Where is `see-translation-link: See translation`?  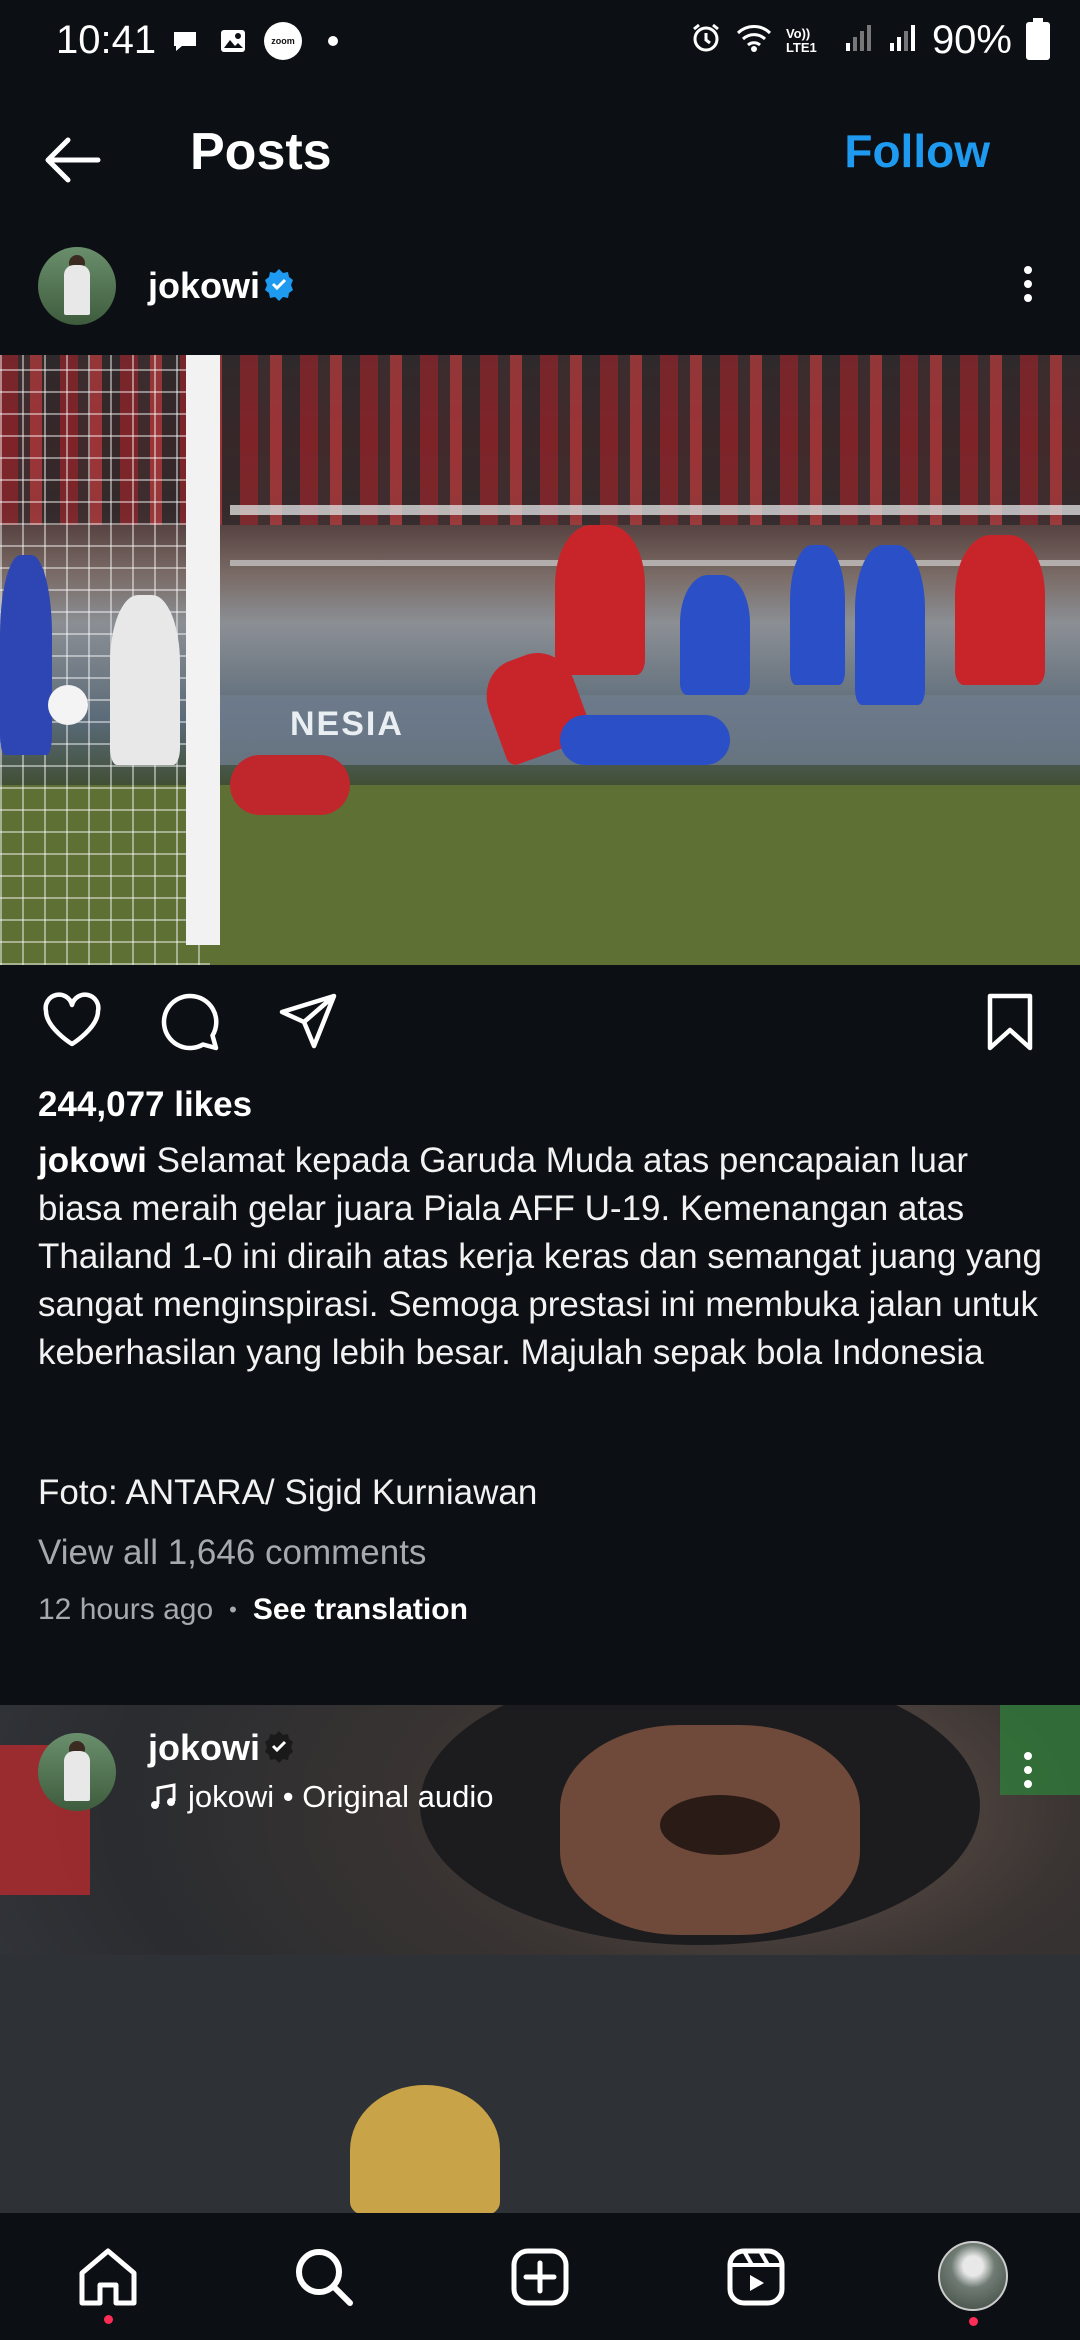
see-translation-link: See translation is located at coordinates (360, 1610).